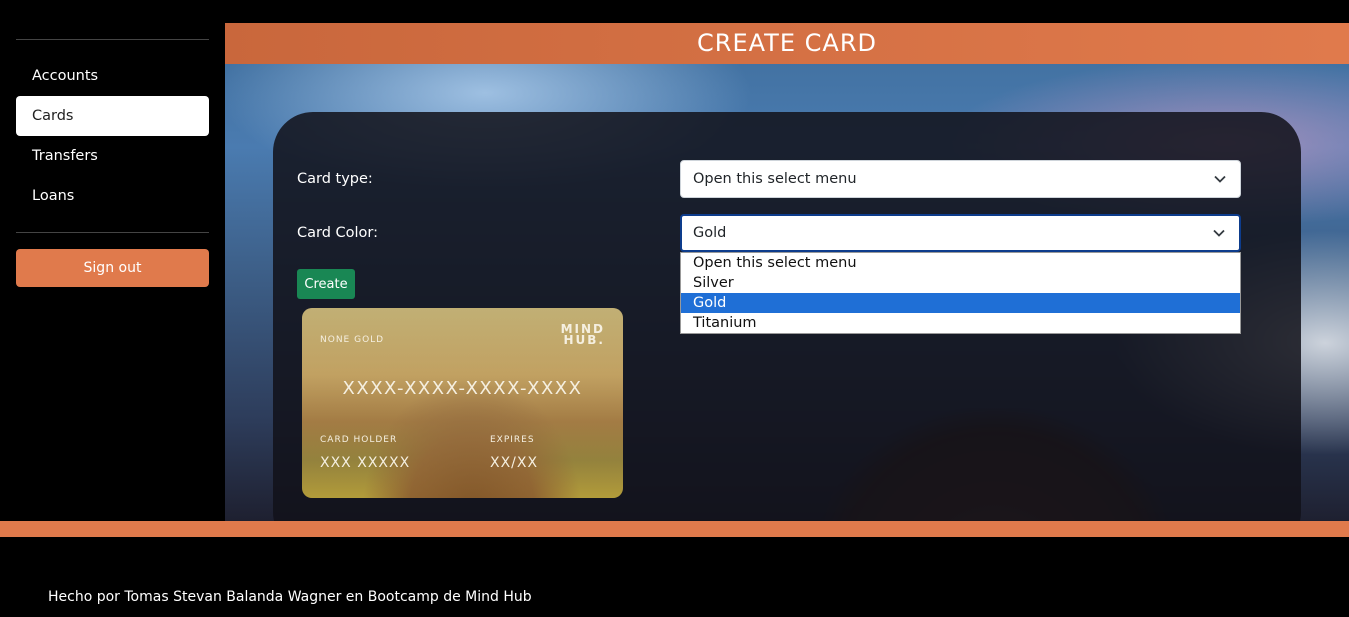 The width and height of the screenshot is (1349, 617). Describe the element at coordinates (674, 529) in the screenshot. I see `footer-divider` at that location.